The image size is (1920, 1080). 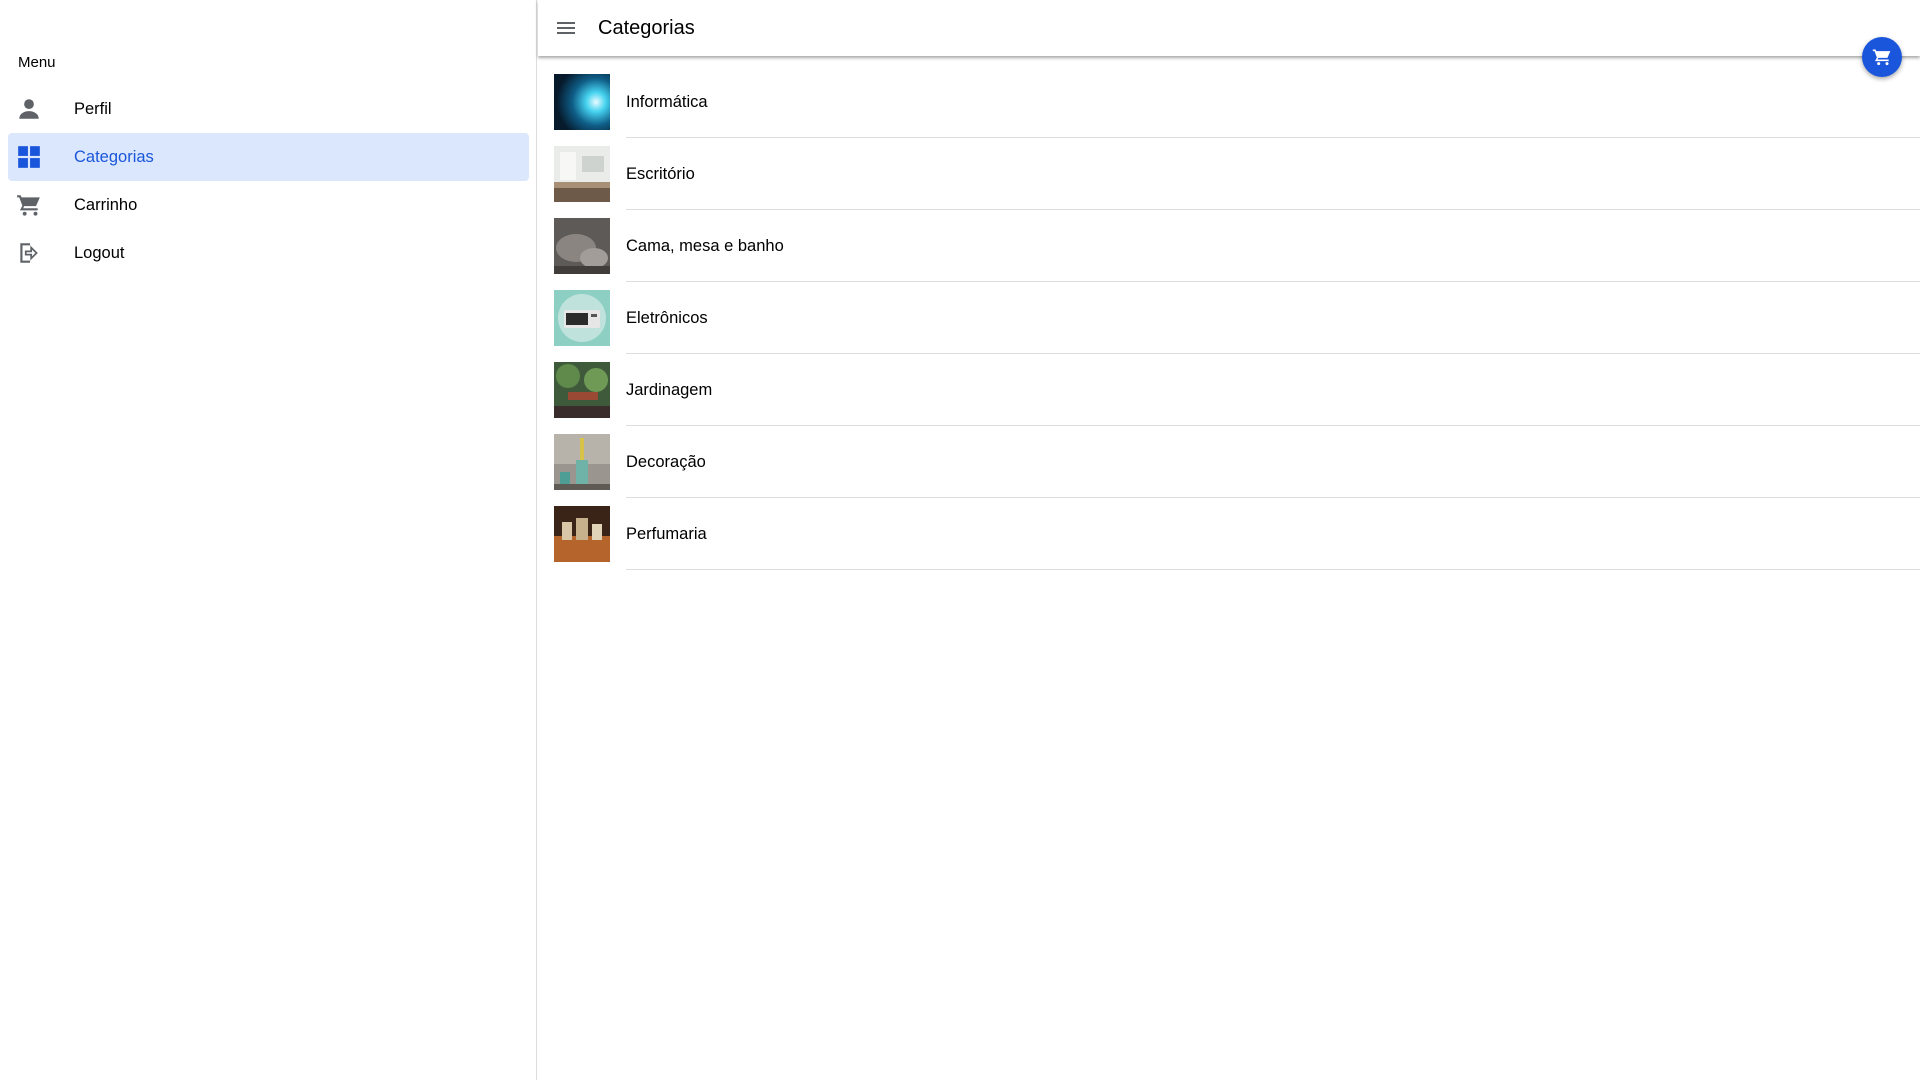 I want to click on category-item-cama-mesa-banho: Cama, mesa e banho, so click(x=1229, y=246).